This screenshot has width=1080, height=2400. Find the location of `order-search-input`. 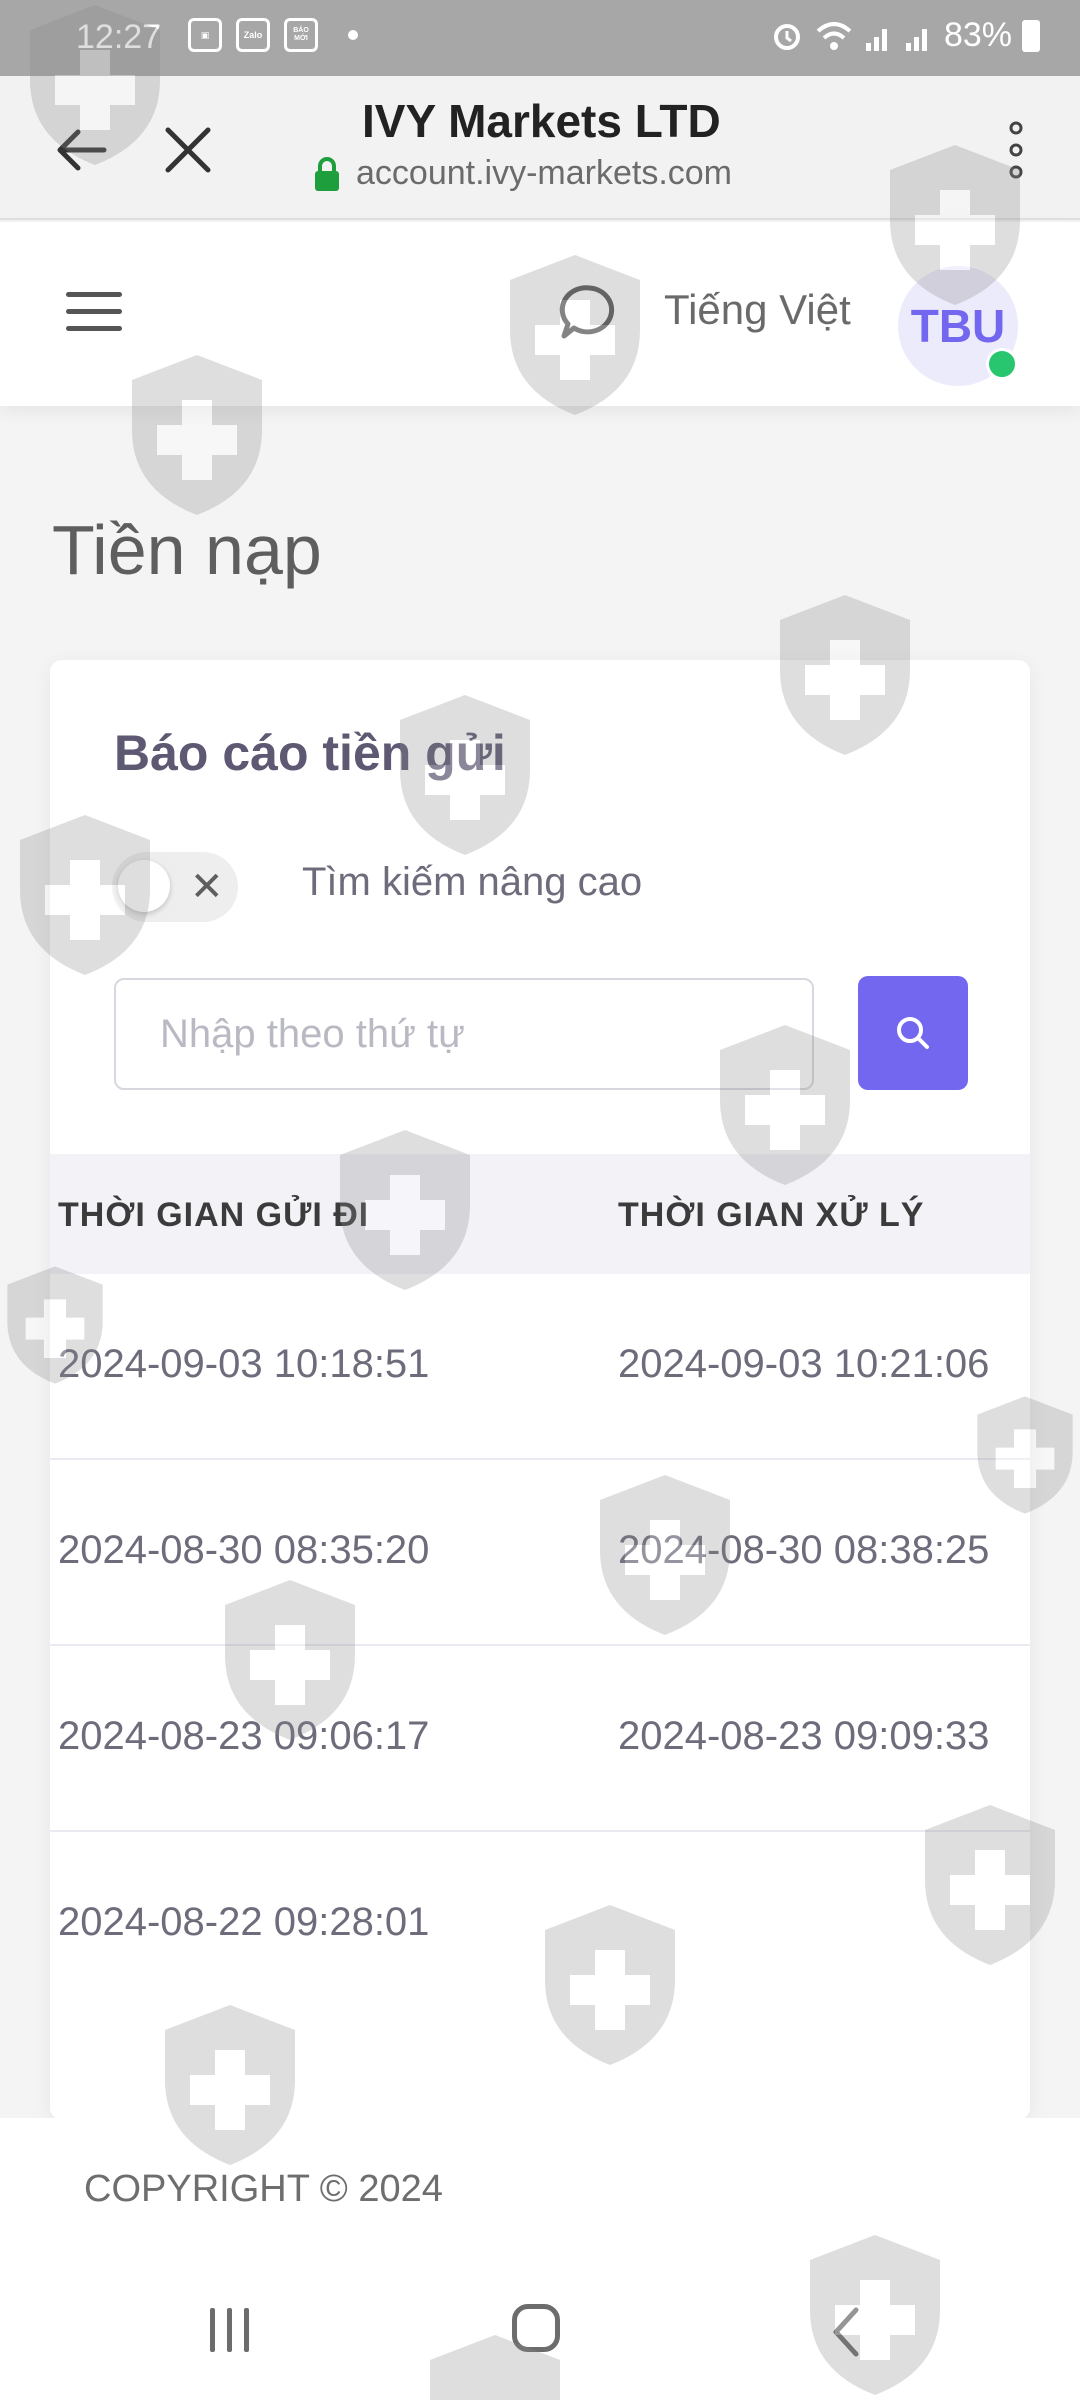

order-search-input is located at coordinates (464, 1034).